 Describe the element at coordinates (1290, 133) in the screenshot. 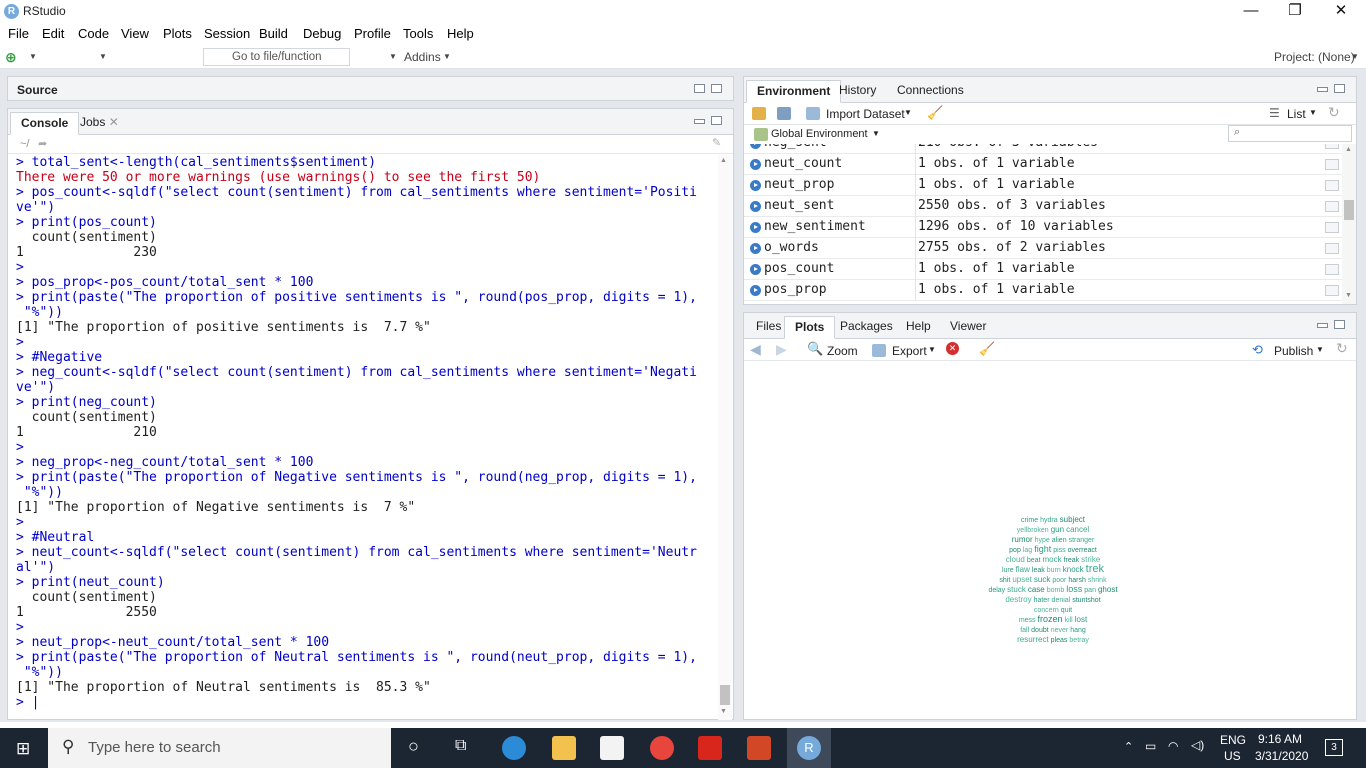

I see `env-search-input: ⌕` at that location.